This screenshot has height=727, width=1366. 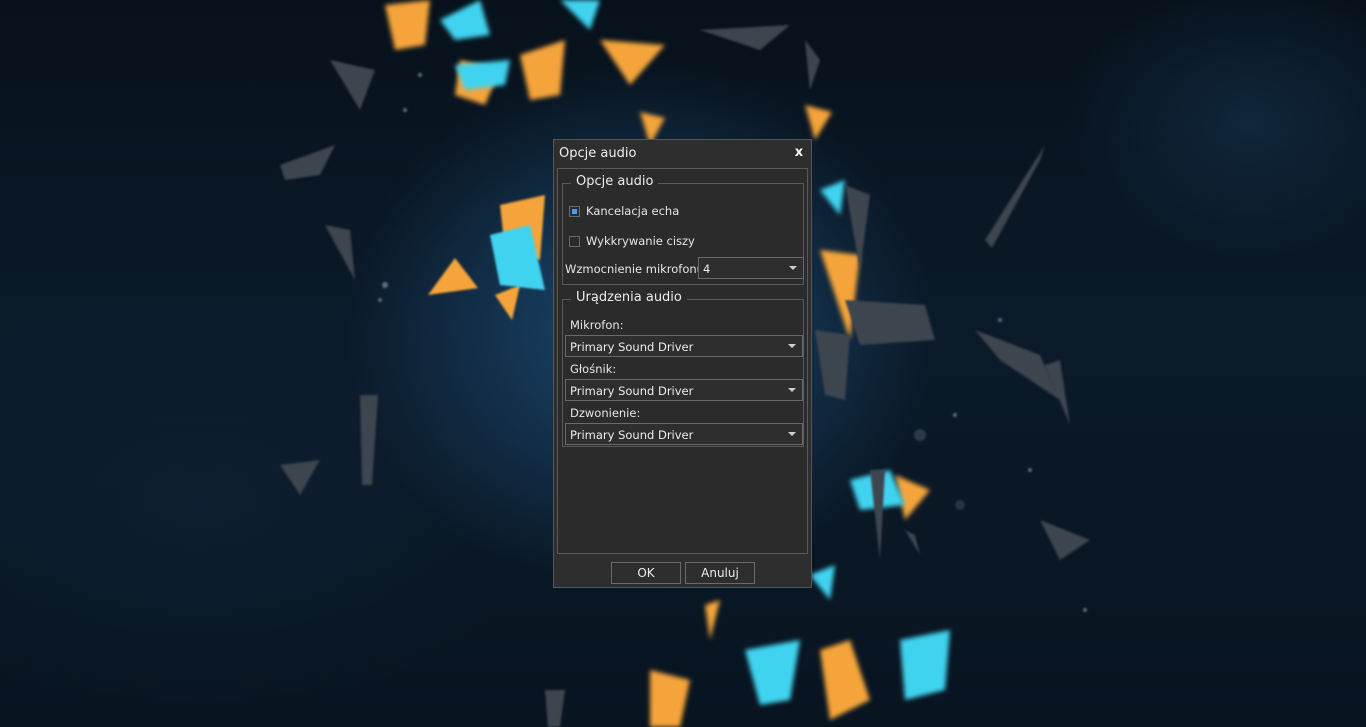 What do you see at coordinates (707, 269) in the screenshot?
I see `mic-gain-value: 4` at bounding box center [707, 269].